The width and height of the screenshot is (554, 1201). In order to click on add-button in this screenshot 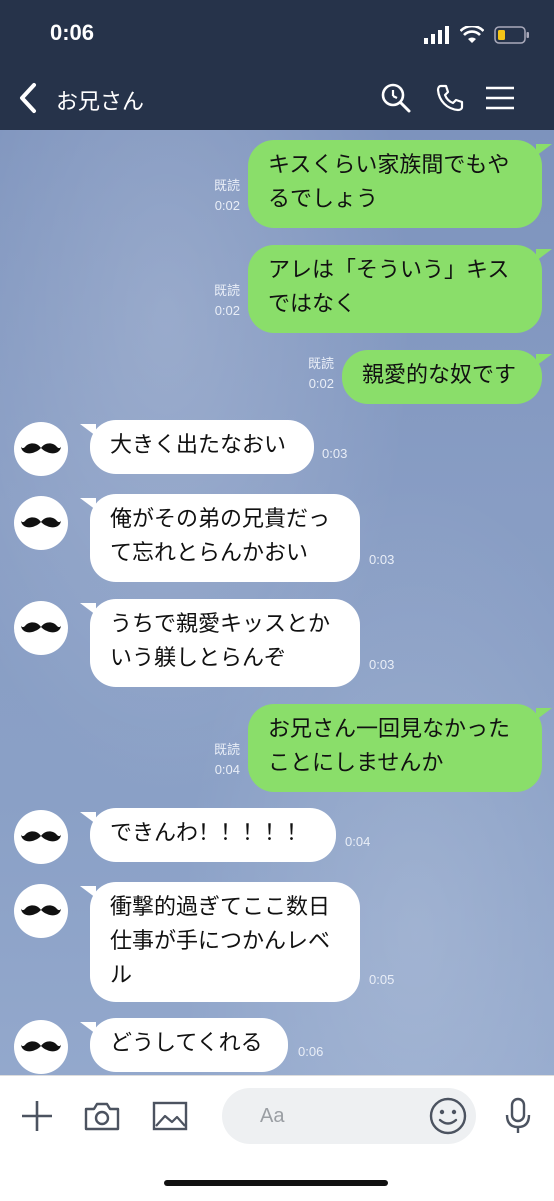, I will do `click(37, 1116)`.